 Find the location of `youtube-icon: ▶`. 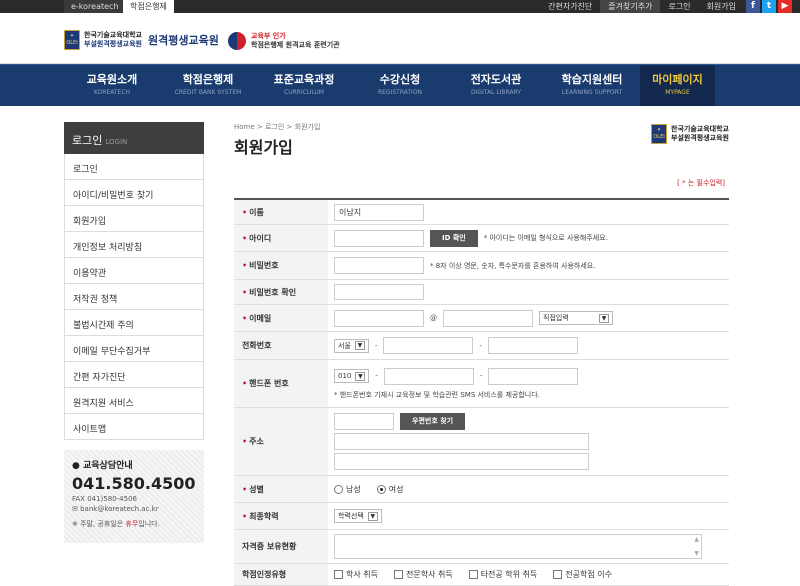

youtube-icon: ▶ is located at coordinates (785, 6).